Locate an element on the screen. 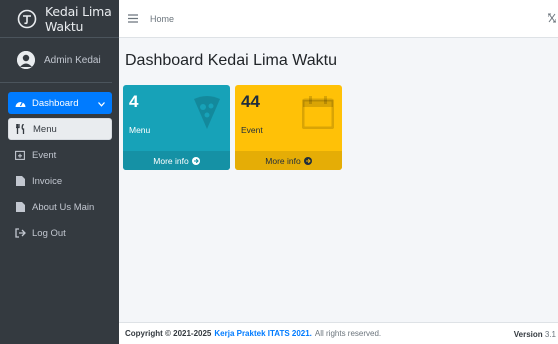  sidebar-item-dashboard: Dashboard is located at coordinates (60, 103).